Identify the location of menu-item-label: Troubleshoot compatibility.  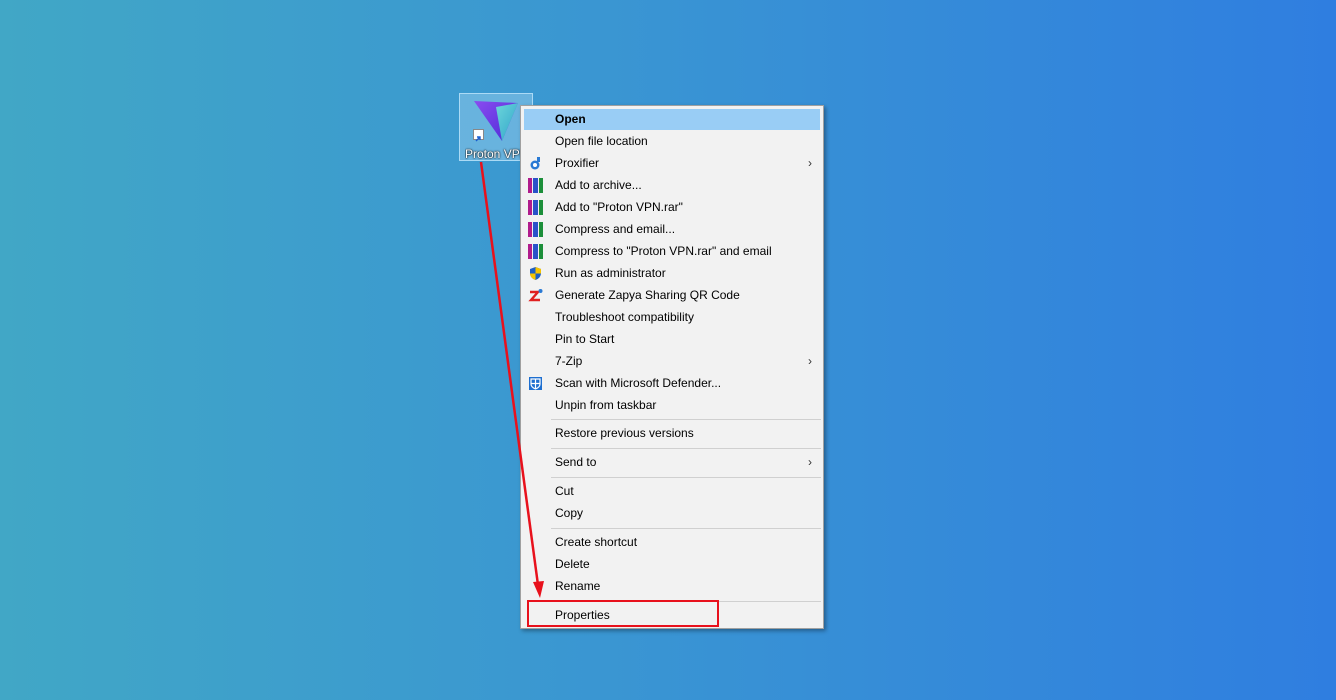
(624, 317).